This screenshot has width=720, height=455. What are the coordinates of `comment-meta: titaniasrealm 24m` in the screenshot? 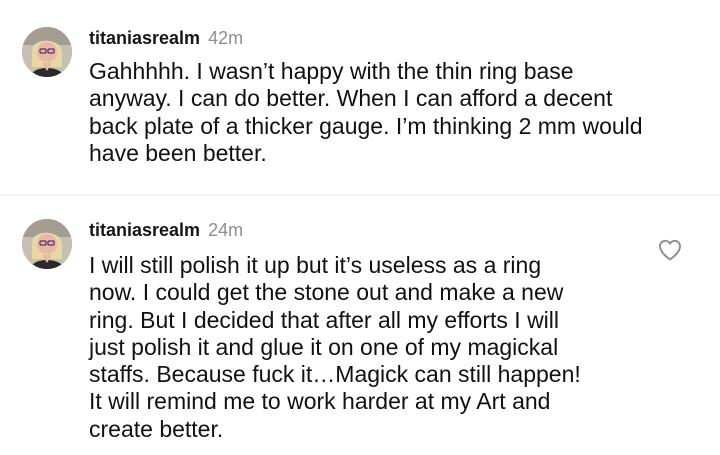 It's located at (166, 230).